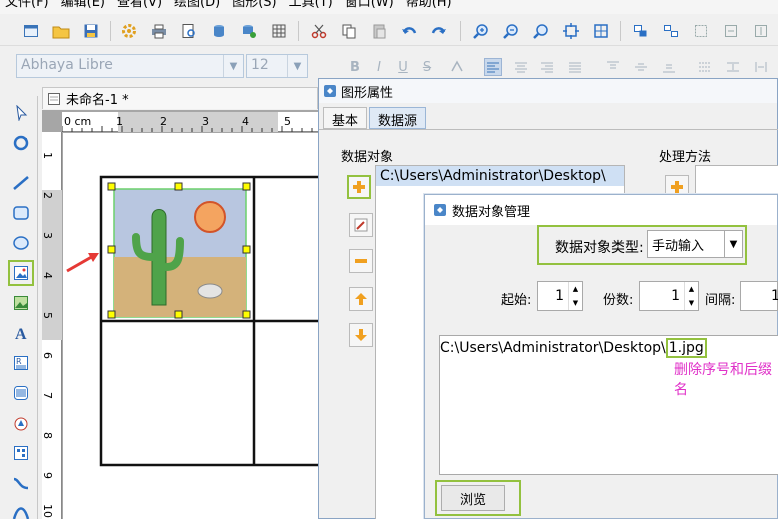 This screenshot has height=519, width=778. I want to click on data-object-item: C:\Users\Administrator\Desktop\, so click(500, 176).